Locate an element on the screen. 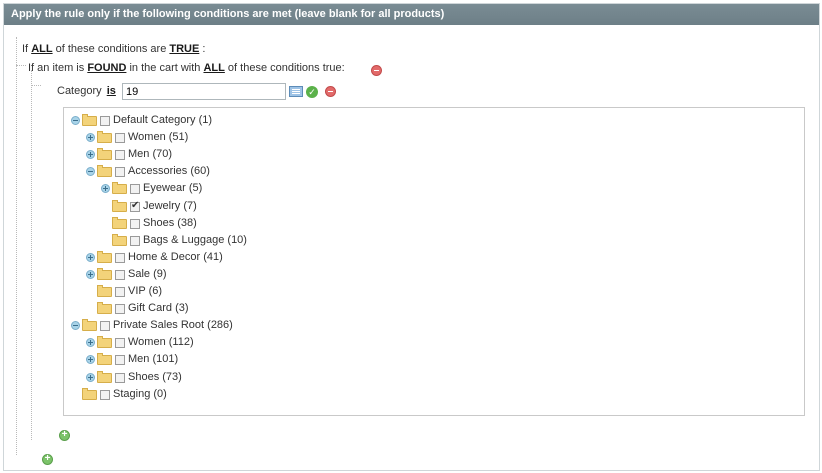  tree-node-label: Men (70) is located at coordinates (150, 154).